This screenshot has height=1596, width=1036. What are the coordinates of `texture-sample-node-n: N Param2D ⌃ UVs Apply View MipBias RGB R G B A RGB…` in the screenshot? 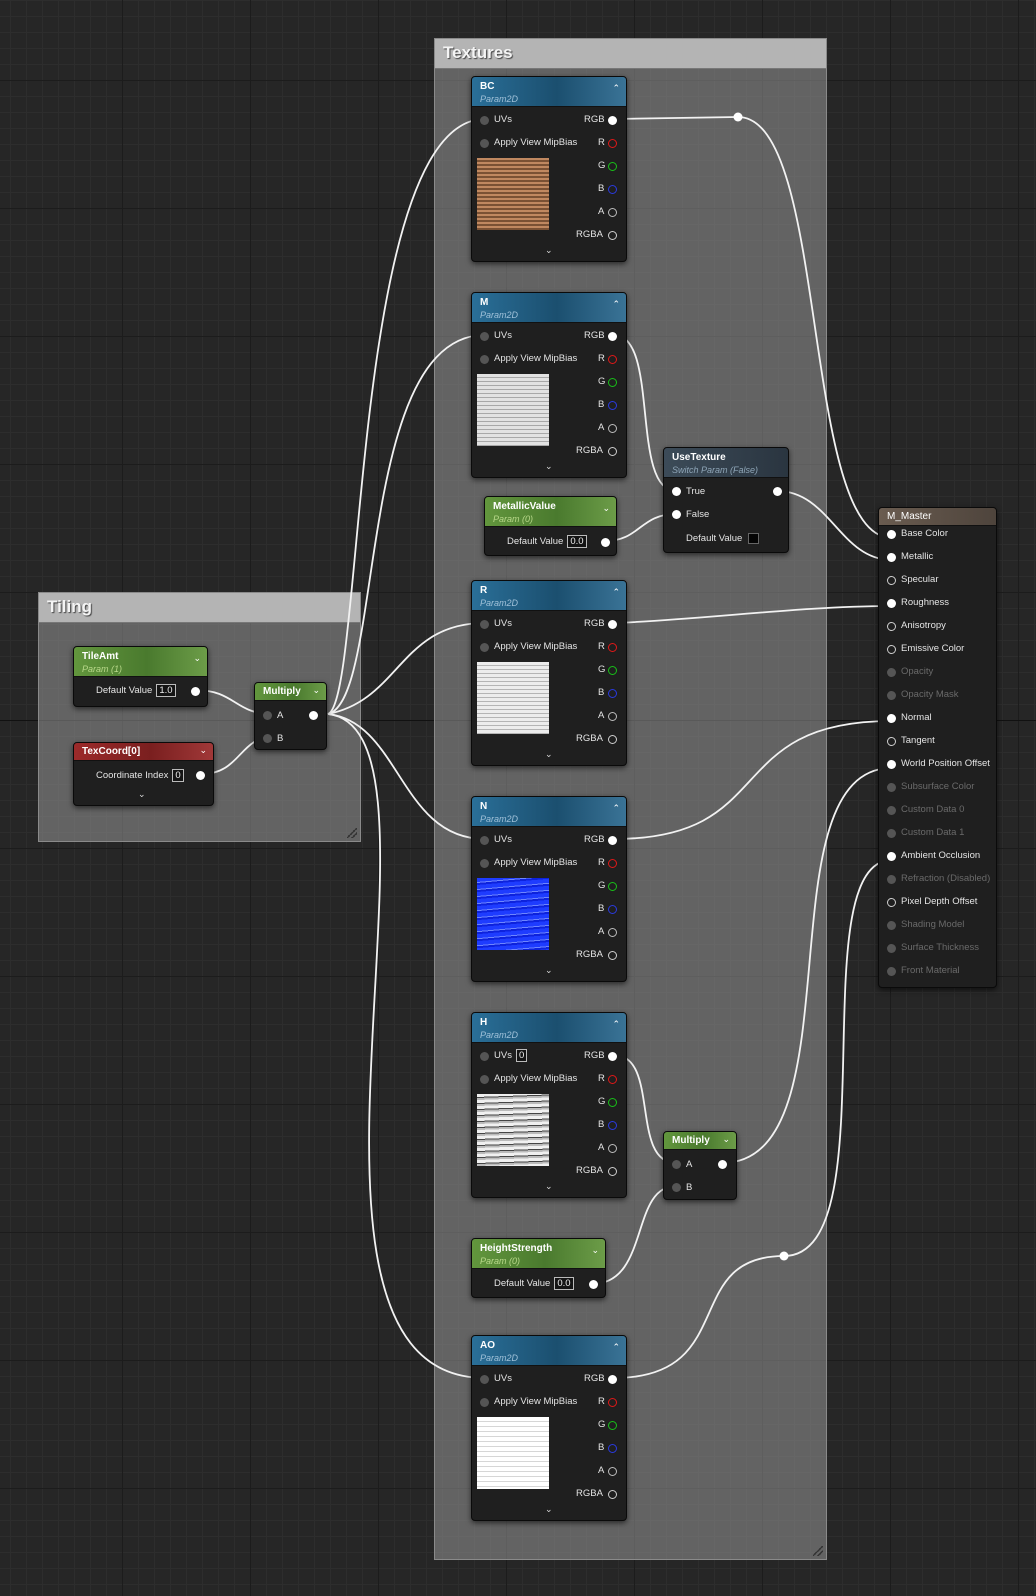 It's located at (549, 889).